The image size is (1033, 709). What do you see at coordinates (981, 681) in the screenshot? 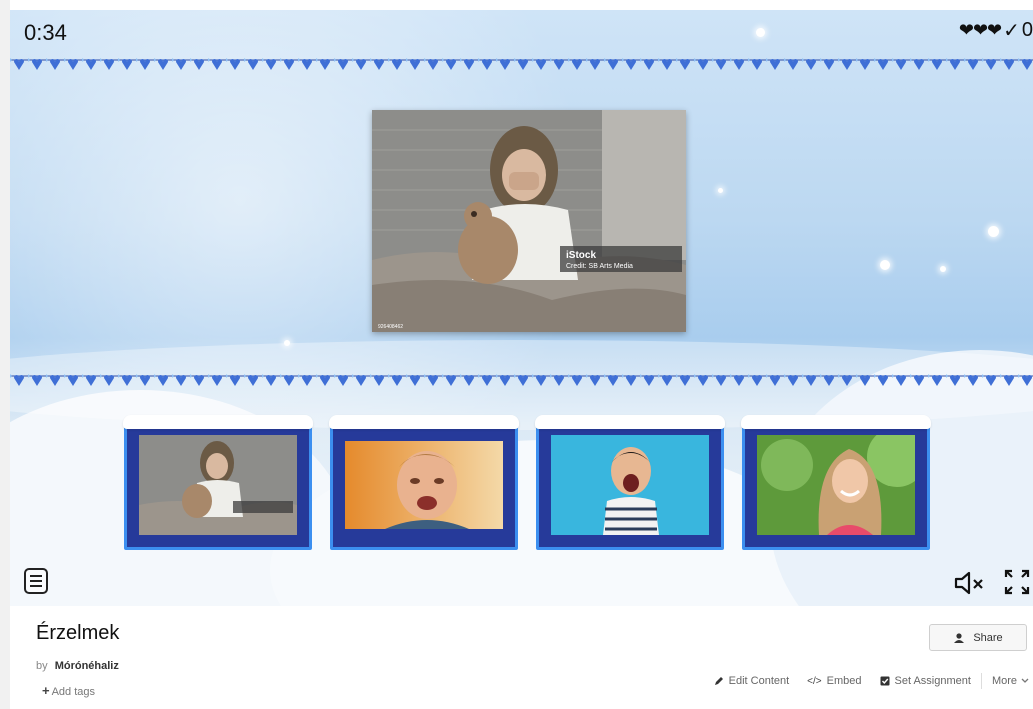
I see `divider` at bounding box center [981, 681].